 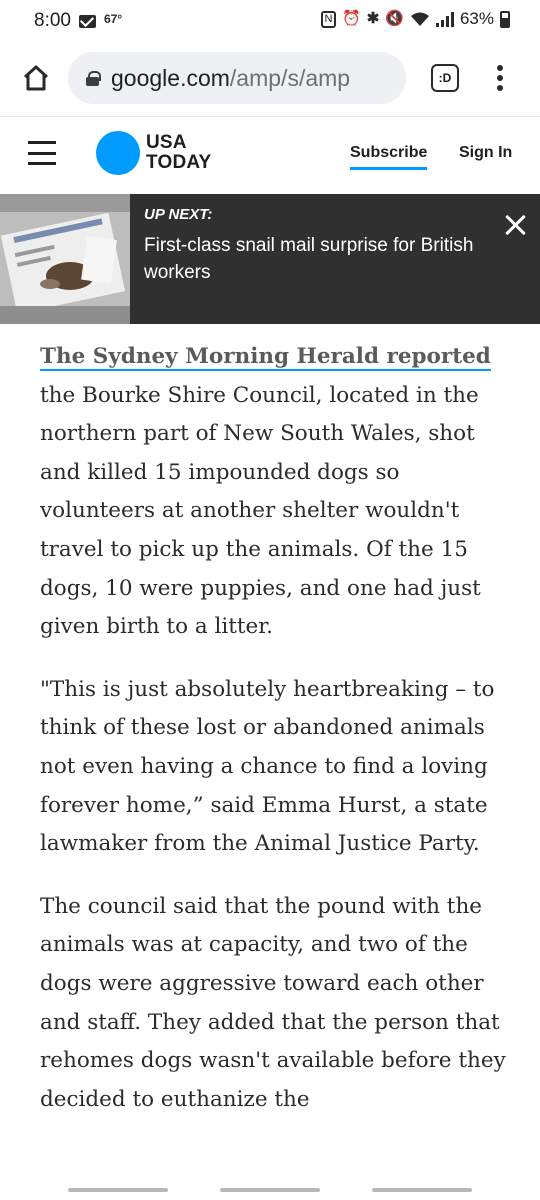 What do you see at coordinates (118, 1190) in the screenshot?
I see `nav-recents` at bounding box center [118, 1190].